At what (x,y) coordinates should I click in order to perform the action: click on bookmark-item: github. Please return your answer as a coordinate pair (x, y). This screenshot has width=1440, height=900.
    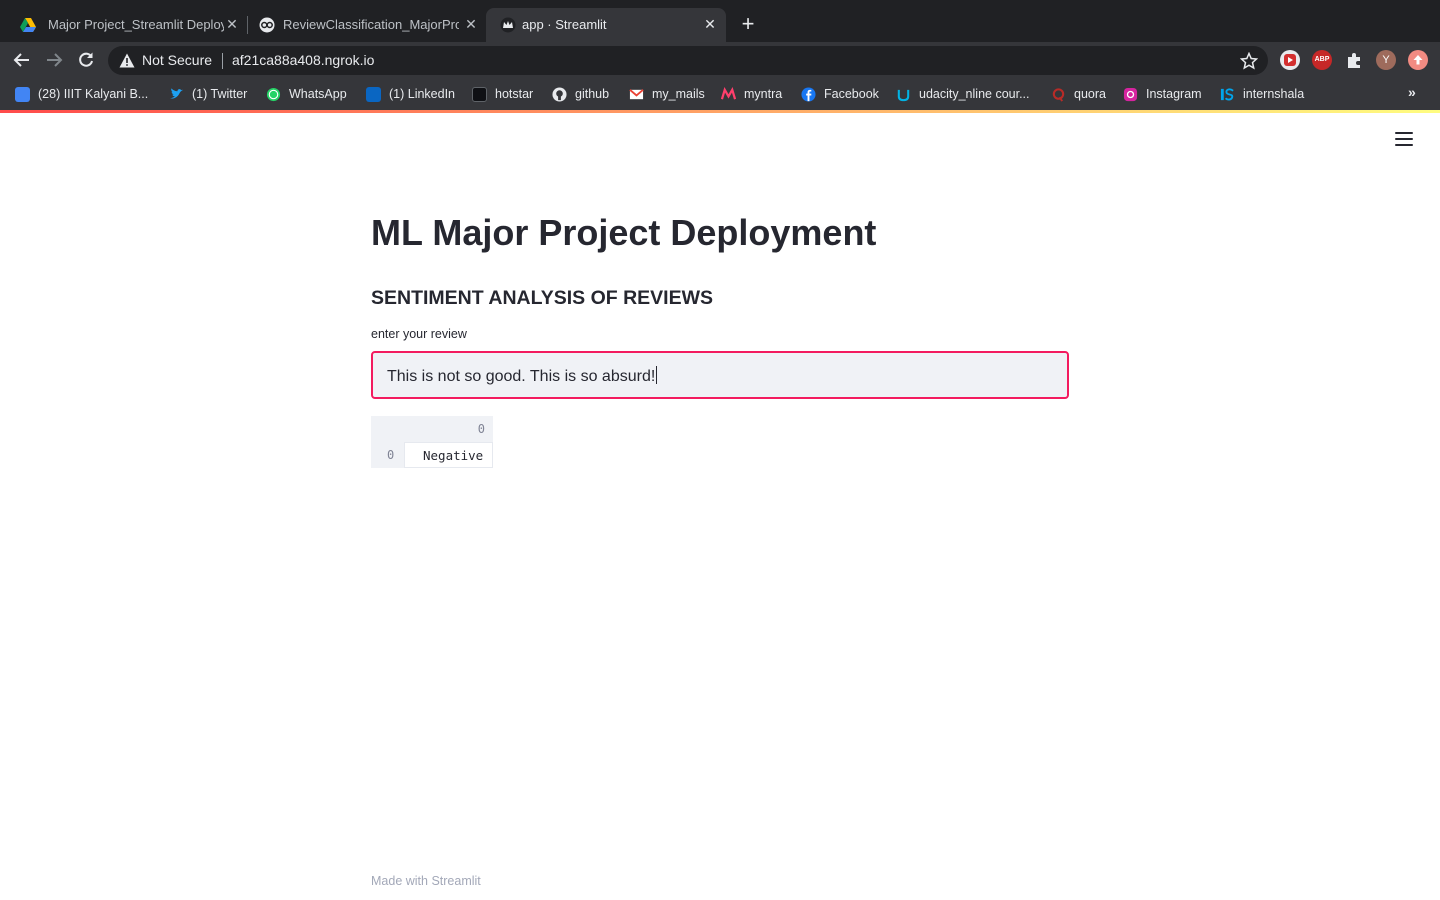
    Looking at the image, I should click on (580, 94).